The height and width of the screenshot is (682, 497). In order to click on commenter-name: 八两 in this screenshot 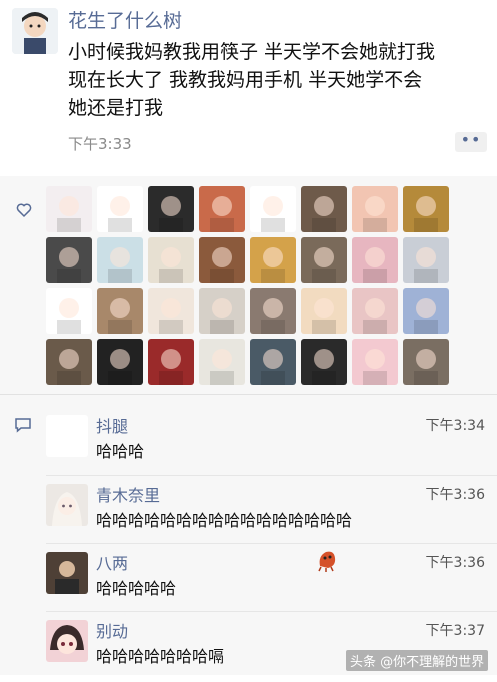, I will do `click(112, 562)`.